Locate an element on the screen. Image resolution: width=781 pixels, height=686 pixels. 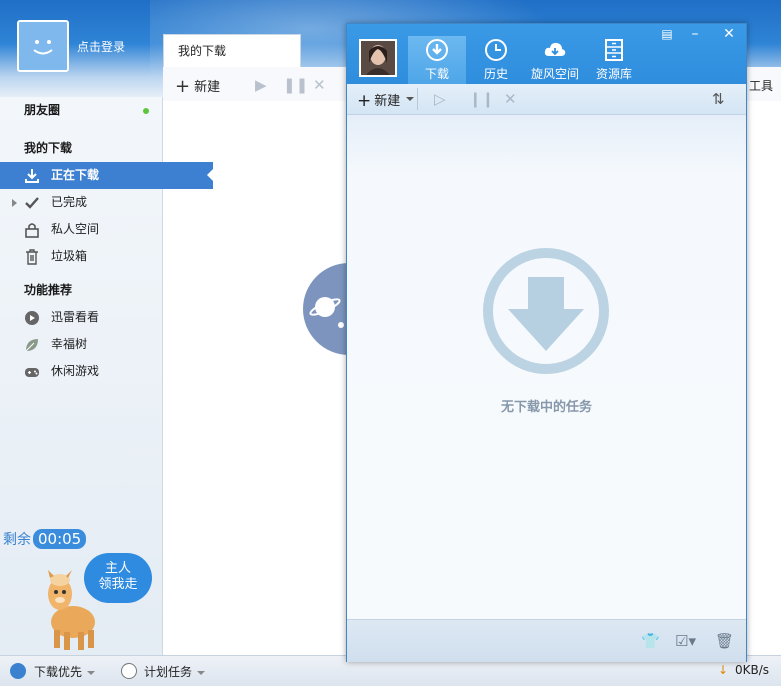
user-photo-avatar is located at coordinates (378, 58).